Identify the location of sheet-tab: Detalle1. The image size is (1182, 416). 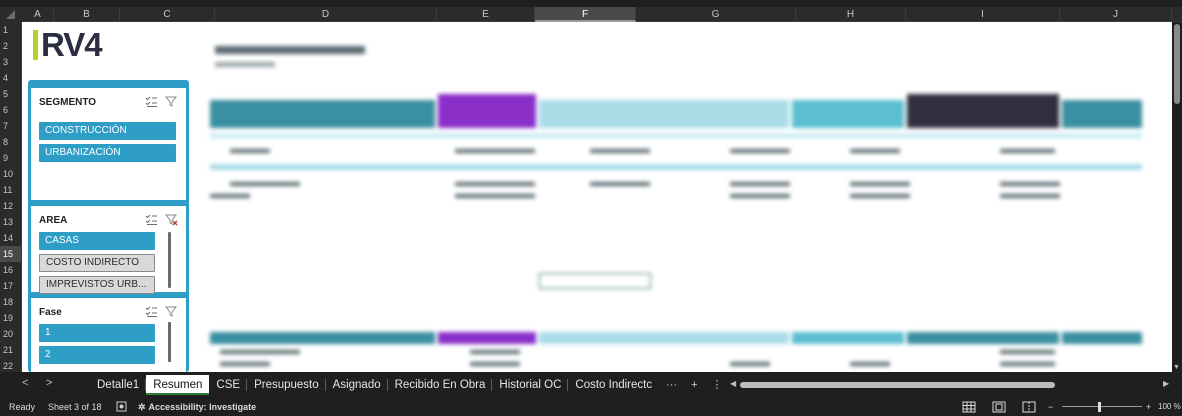
(118, 385).